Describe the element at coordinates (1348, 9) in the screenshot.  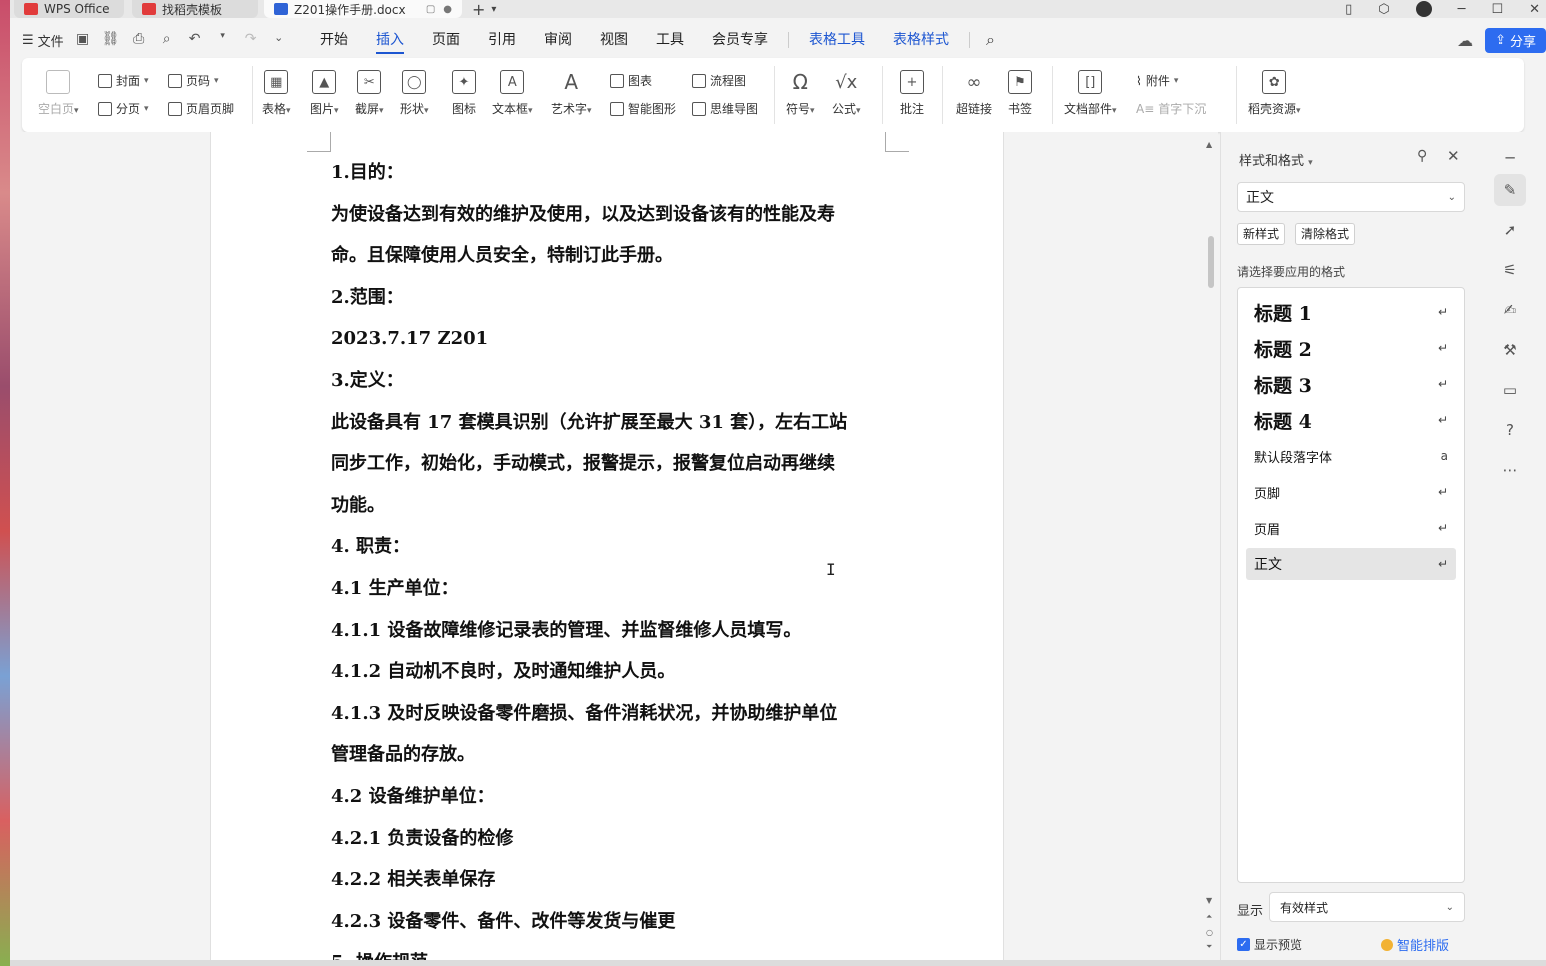
I see `window-layout-icon: ▯` at that location.